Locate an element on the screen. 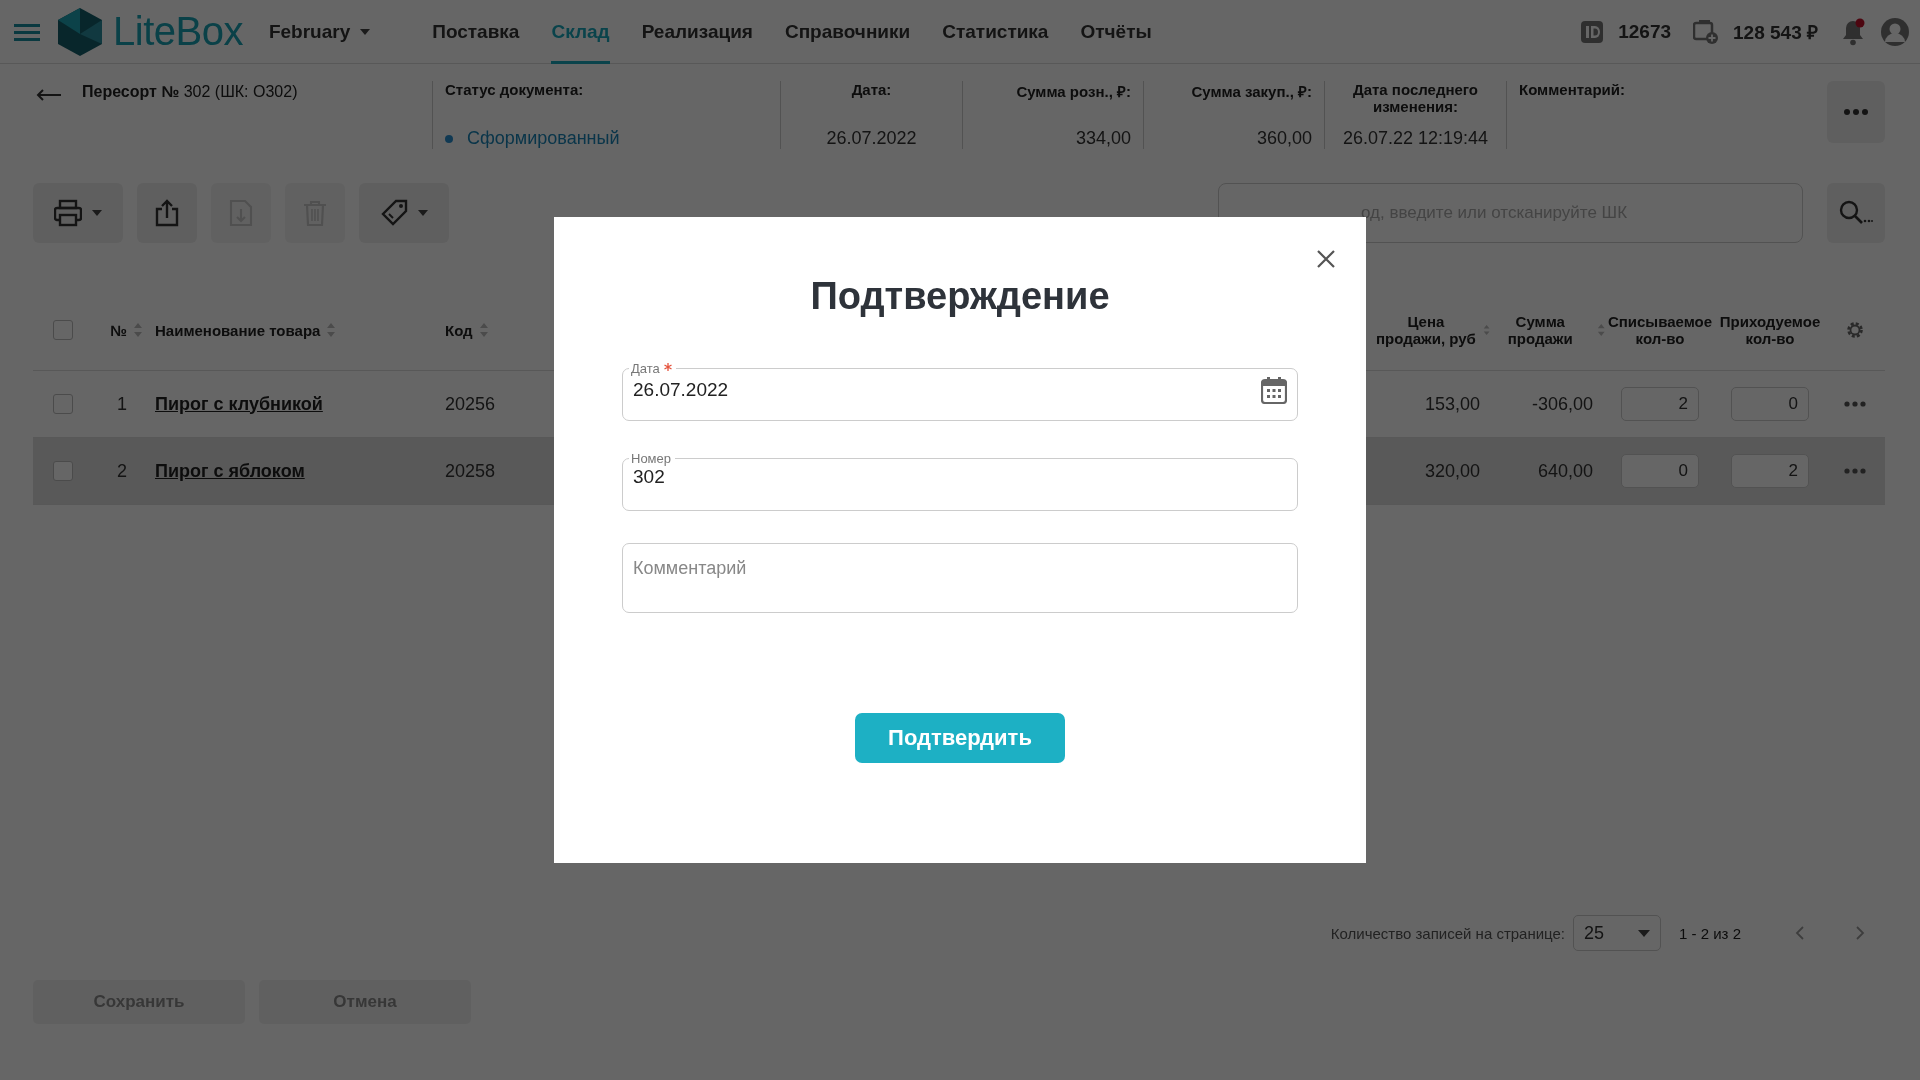  sum-cell-text: 640,00 is located at coordinates (1565, 471).